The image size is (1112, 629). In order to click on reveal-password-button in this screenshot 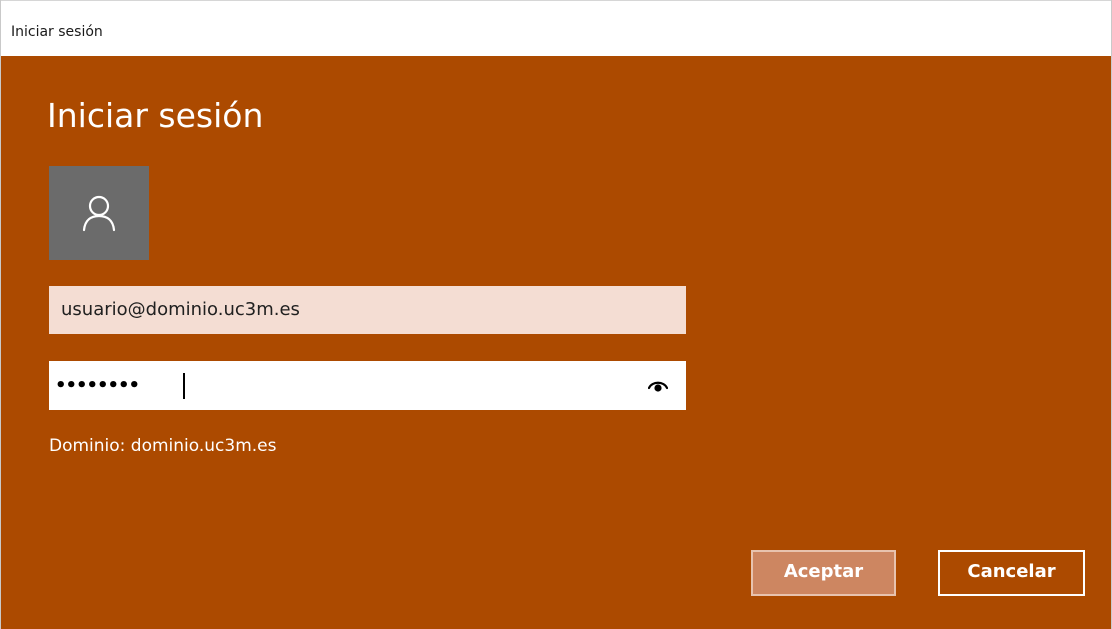, I will do `click(658, 385)`.